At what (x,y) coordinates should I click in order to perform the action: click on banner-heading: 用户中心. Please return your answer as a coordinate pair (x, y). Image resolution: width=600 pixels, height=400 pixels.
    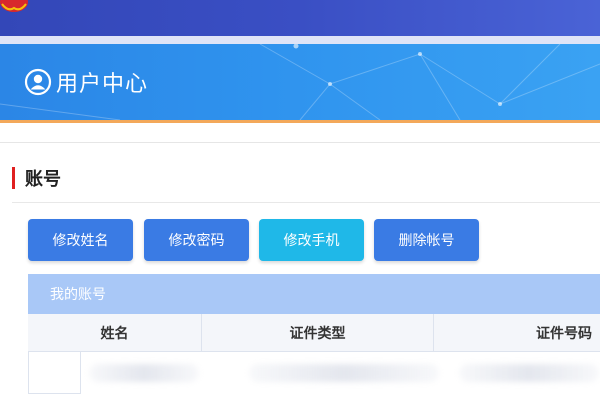
    Looking at the image, I should click on (86, 82).